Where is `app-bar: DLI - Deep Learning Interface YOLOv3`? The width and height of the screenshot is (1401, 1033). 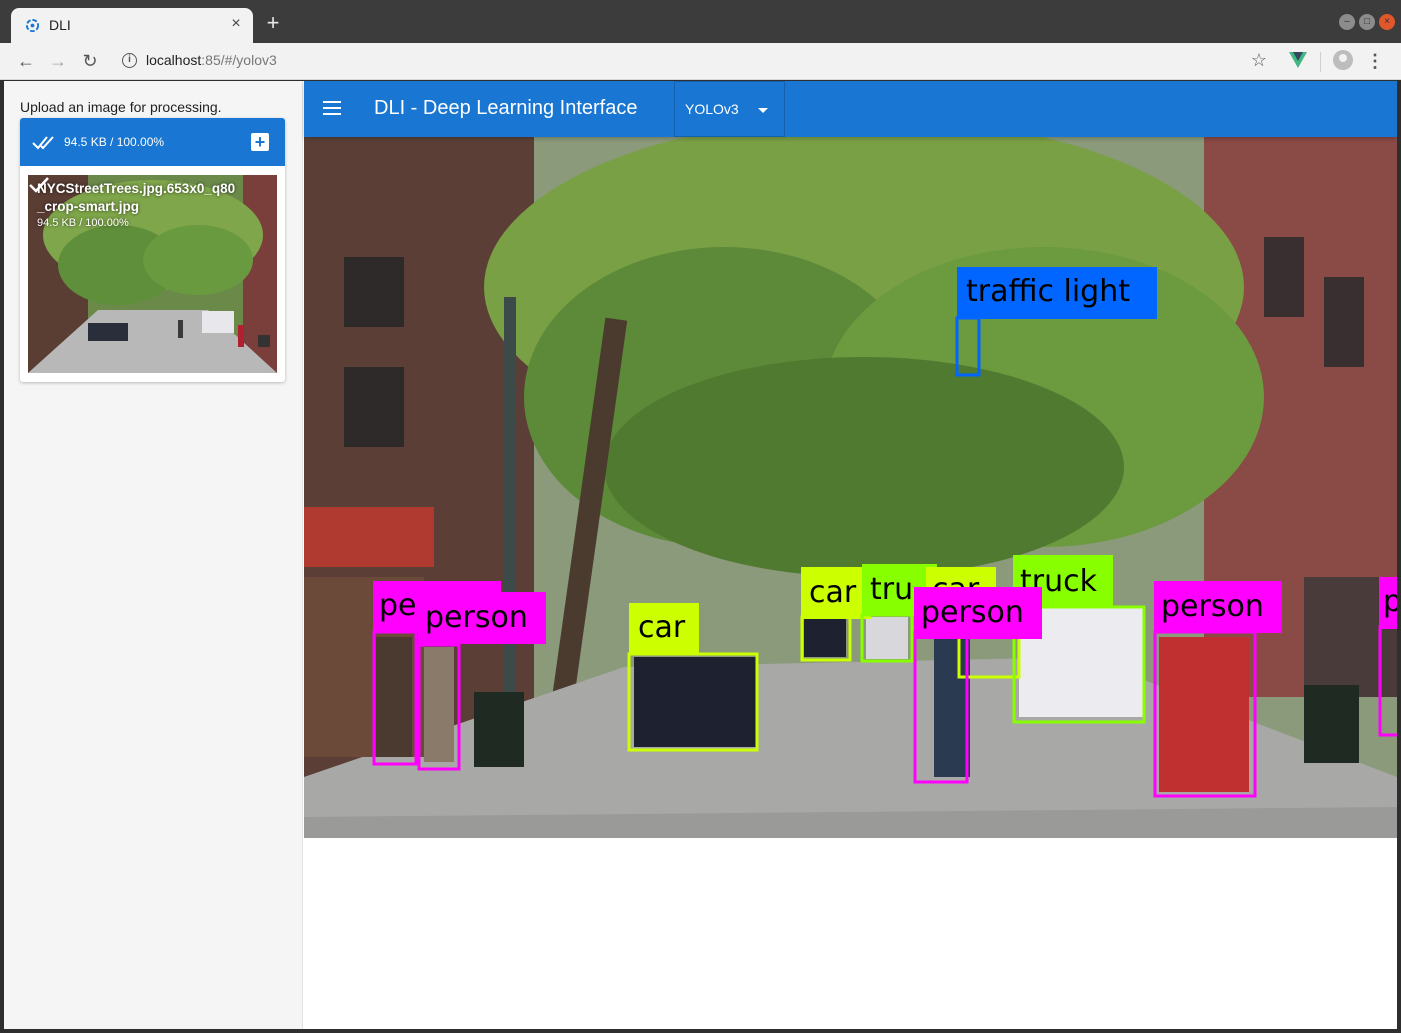 app-bar: DLI - Deep Learning Interface YOLOv3 is located at coordinates (850, 109).